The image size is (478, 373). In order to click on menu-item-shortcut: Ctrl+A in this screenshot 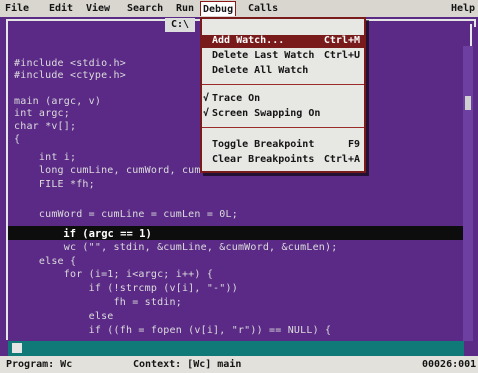, I will do `click(341, 159)`.